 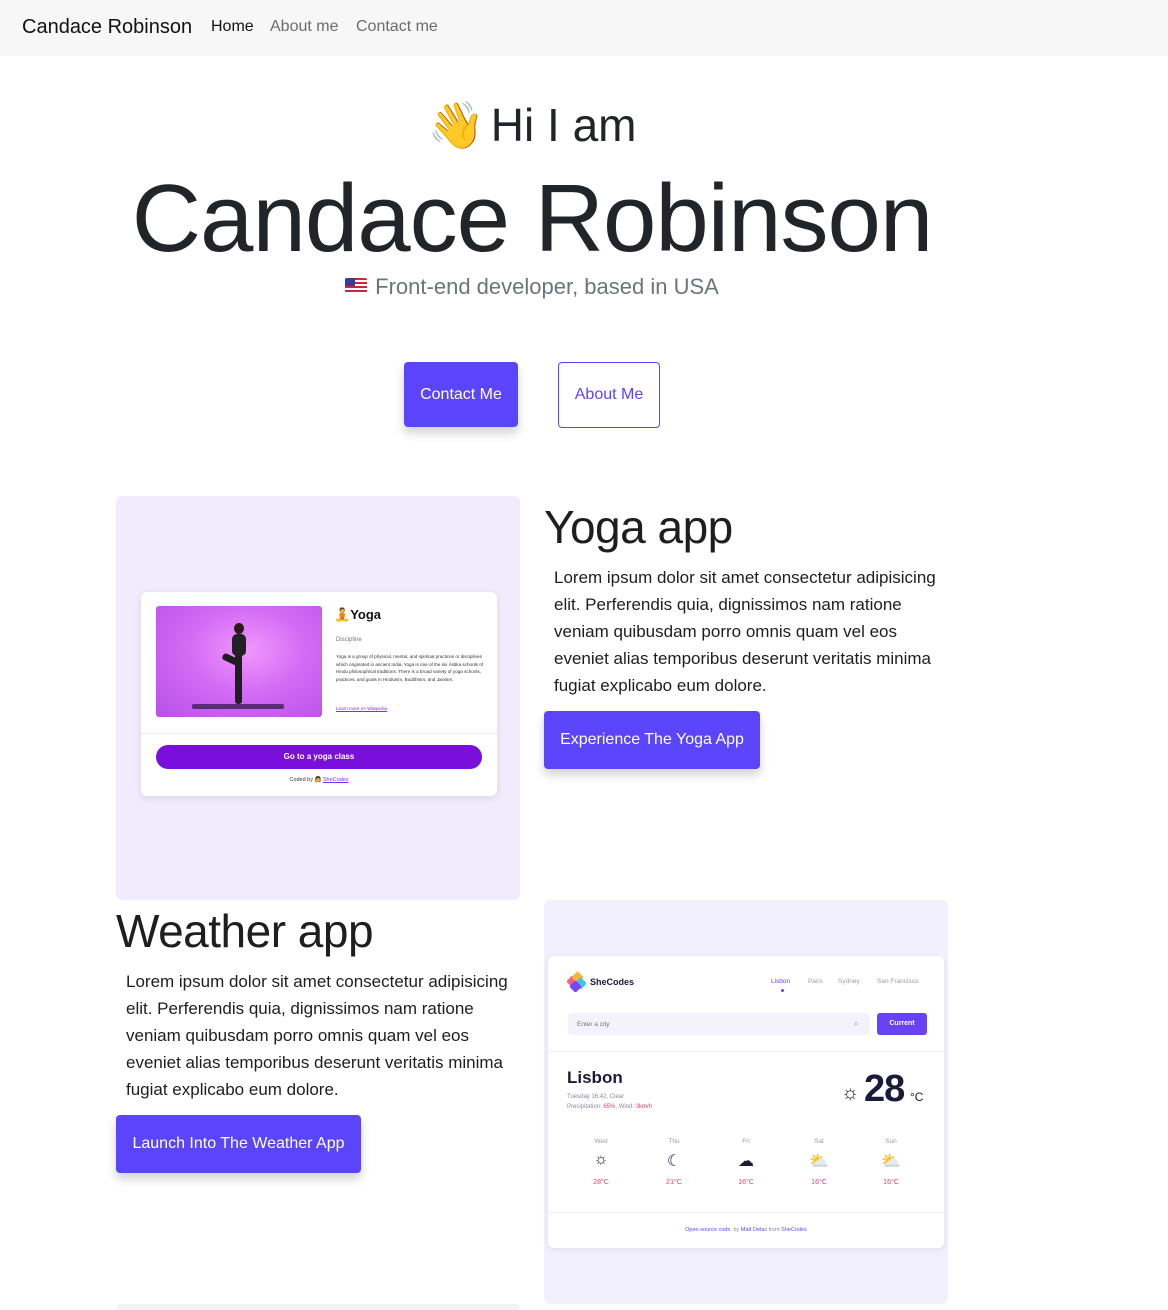 I want to click on weather-preview-current-button: Current, so click(x=902, y=1024).